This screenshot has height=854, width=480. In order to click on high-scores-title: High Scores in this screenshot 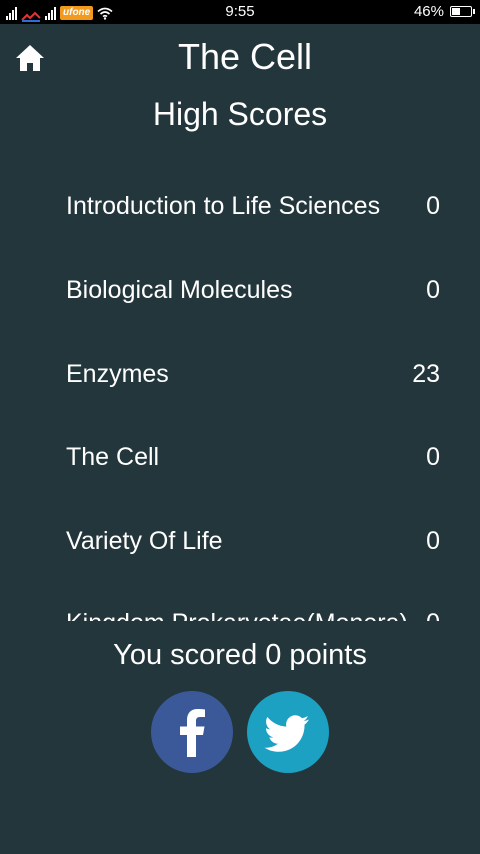, I will do `click(240, 114)`.